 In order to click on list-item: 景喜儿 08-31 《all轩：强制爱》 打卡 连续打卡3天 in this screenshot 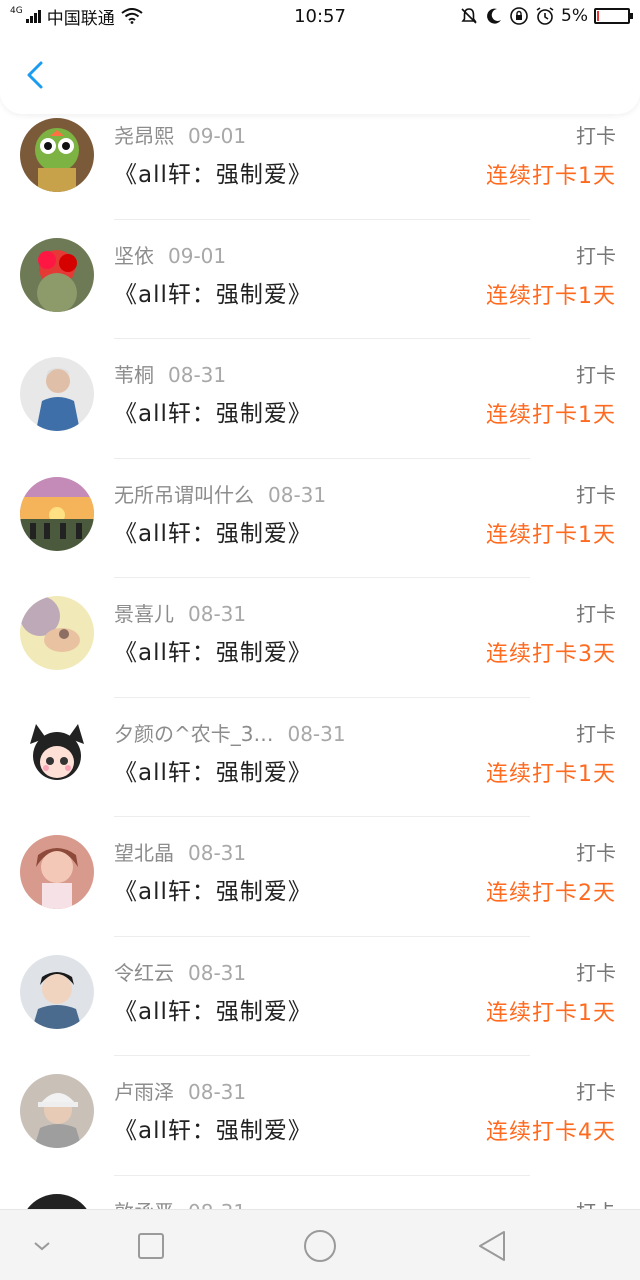, I will do `click(320, 638)`.